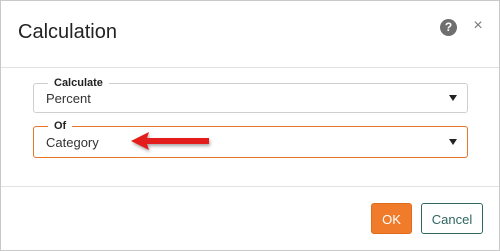 The height and width of the screenshot is (251, 500). I want to click on calculate-label: Calculate, so click(78, 83).